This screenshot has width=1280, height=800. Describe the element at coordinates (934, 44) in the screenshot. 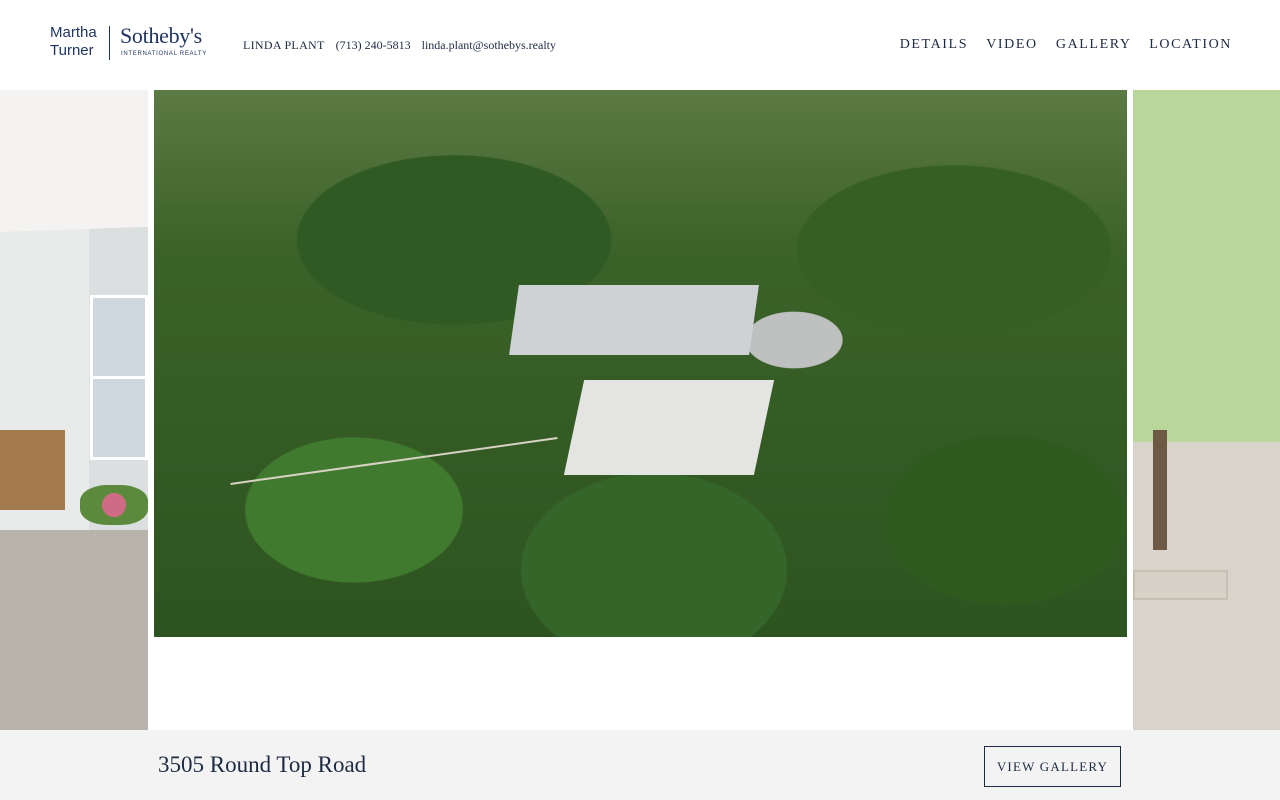

I see `nav-details: DETAILS` at that location.